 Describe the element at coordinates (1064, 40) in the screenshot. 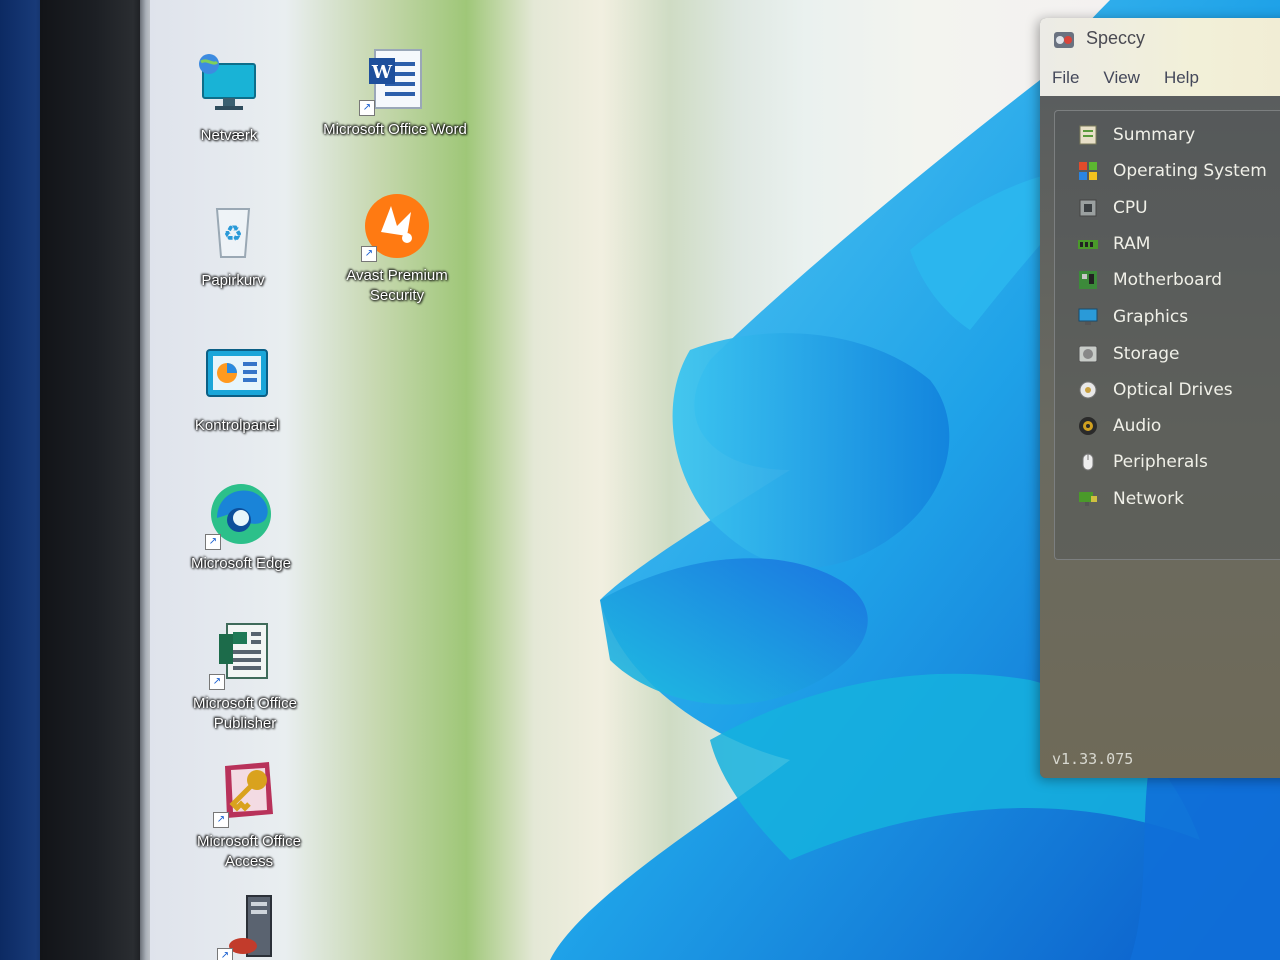

I see `speccy-logo-icon` at that location.